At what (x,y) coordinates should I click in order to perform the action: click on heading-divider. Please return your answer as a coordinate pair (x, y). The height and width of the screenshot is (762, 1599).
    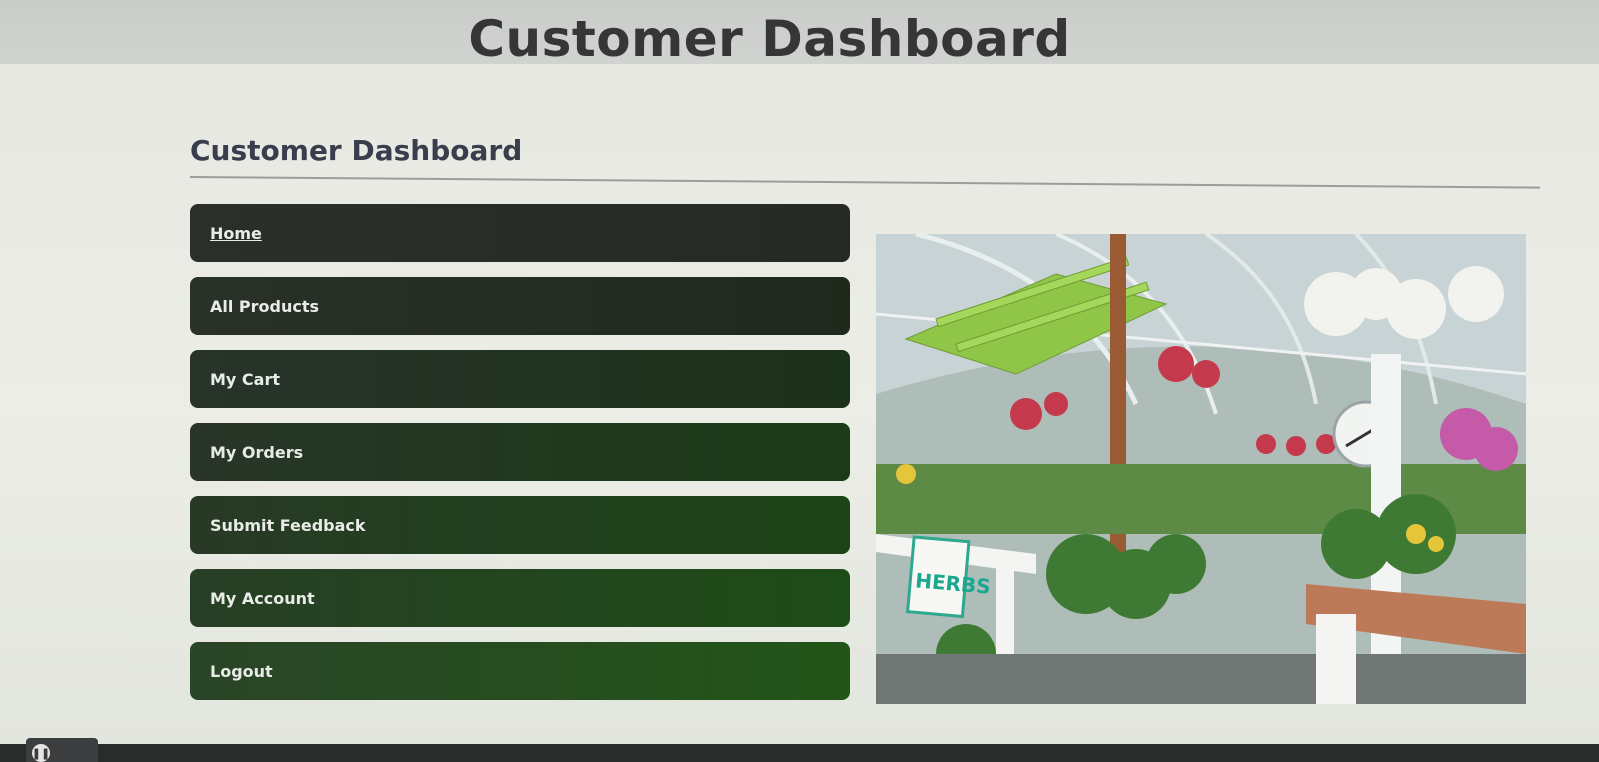
    Looking at the image, I should click on (864, 182).